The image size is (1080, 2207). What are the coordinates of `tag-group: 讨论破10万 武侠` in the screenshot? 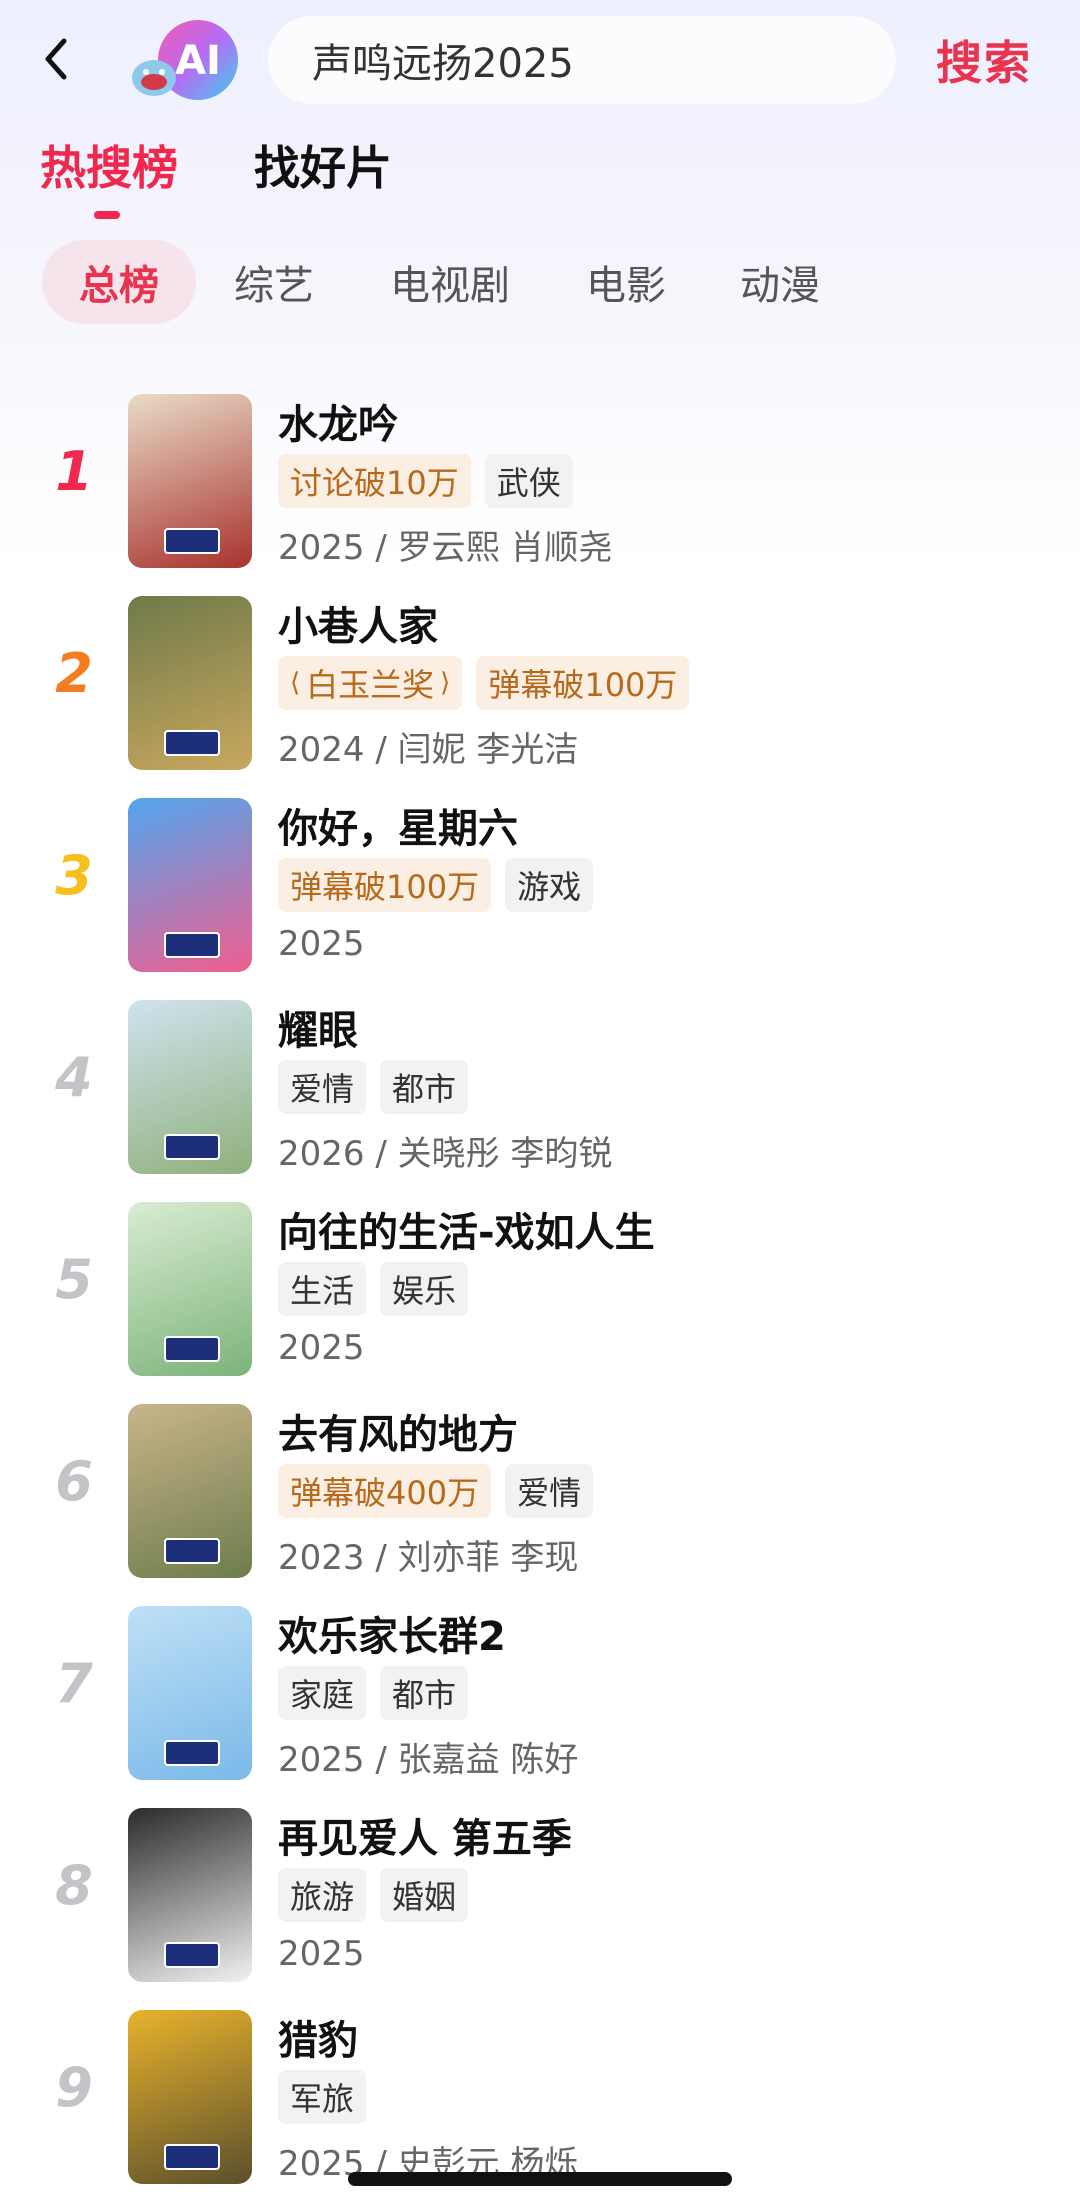 It's located at (425, 481).